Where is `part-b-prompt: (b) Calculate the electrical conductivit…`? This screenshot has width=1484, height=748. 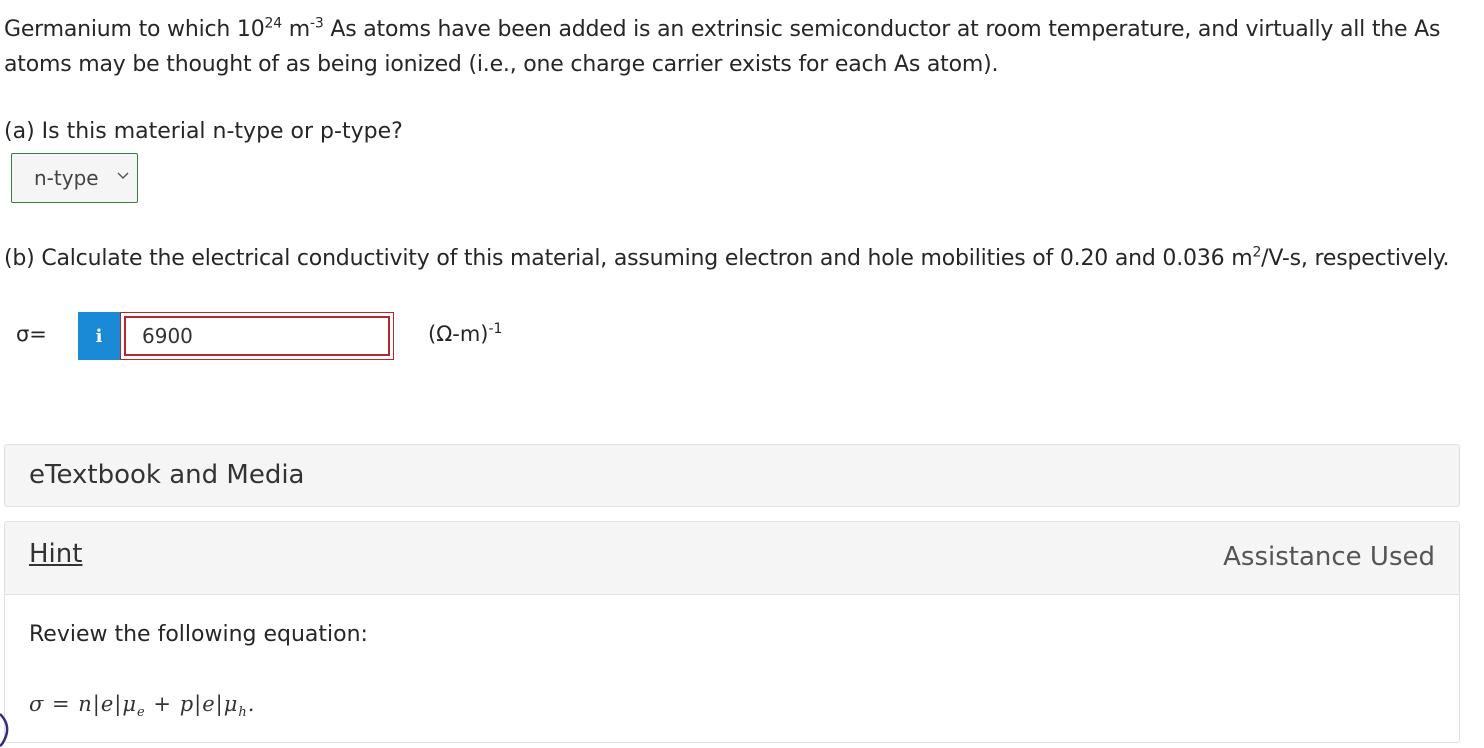
part-b-prompt: (b) Calculate the electrical conductivit… is located at coordinates (727, 259).